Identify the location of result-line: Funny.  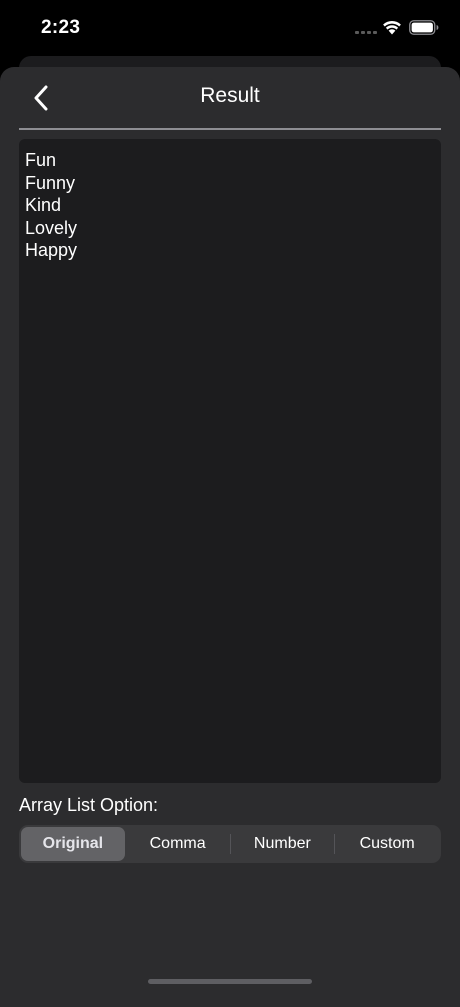
(50, 182).